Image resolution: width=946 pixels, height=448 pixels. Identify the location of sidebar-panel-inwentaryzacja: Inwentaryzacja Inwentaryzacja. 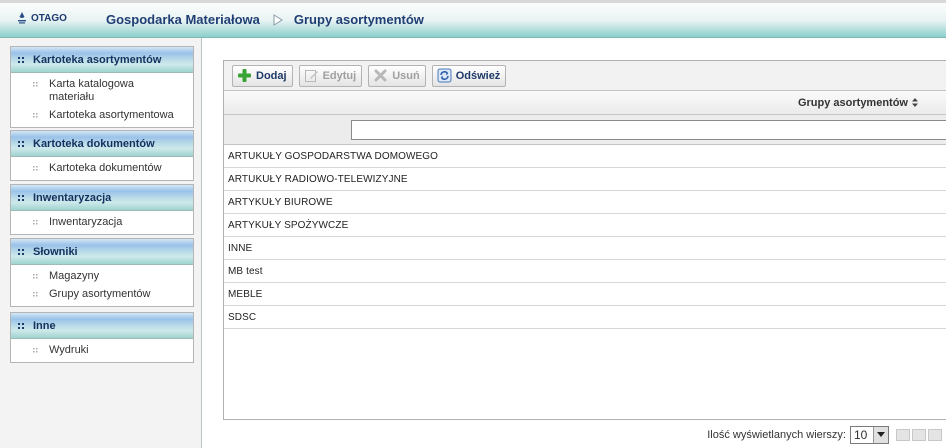
(102, 209).